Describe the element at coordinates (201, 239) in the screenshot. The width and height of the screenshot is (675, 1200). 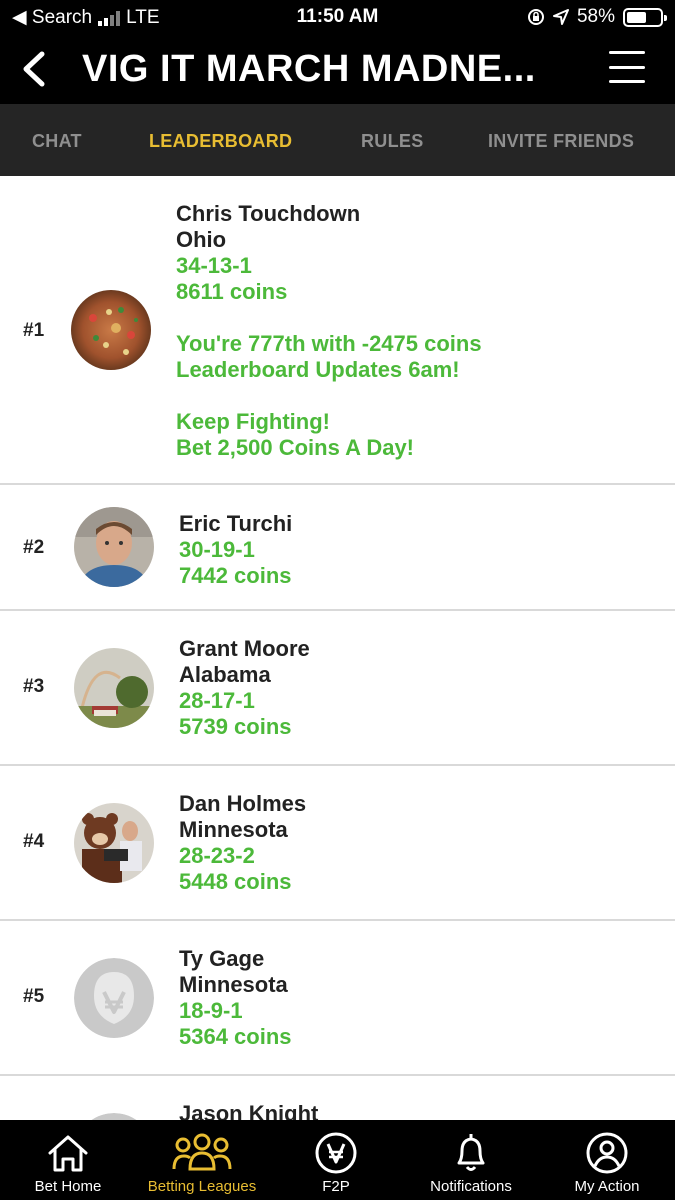
I see `player-location: Ohio` at that location.